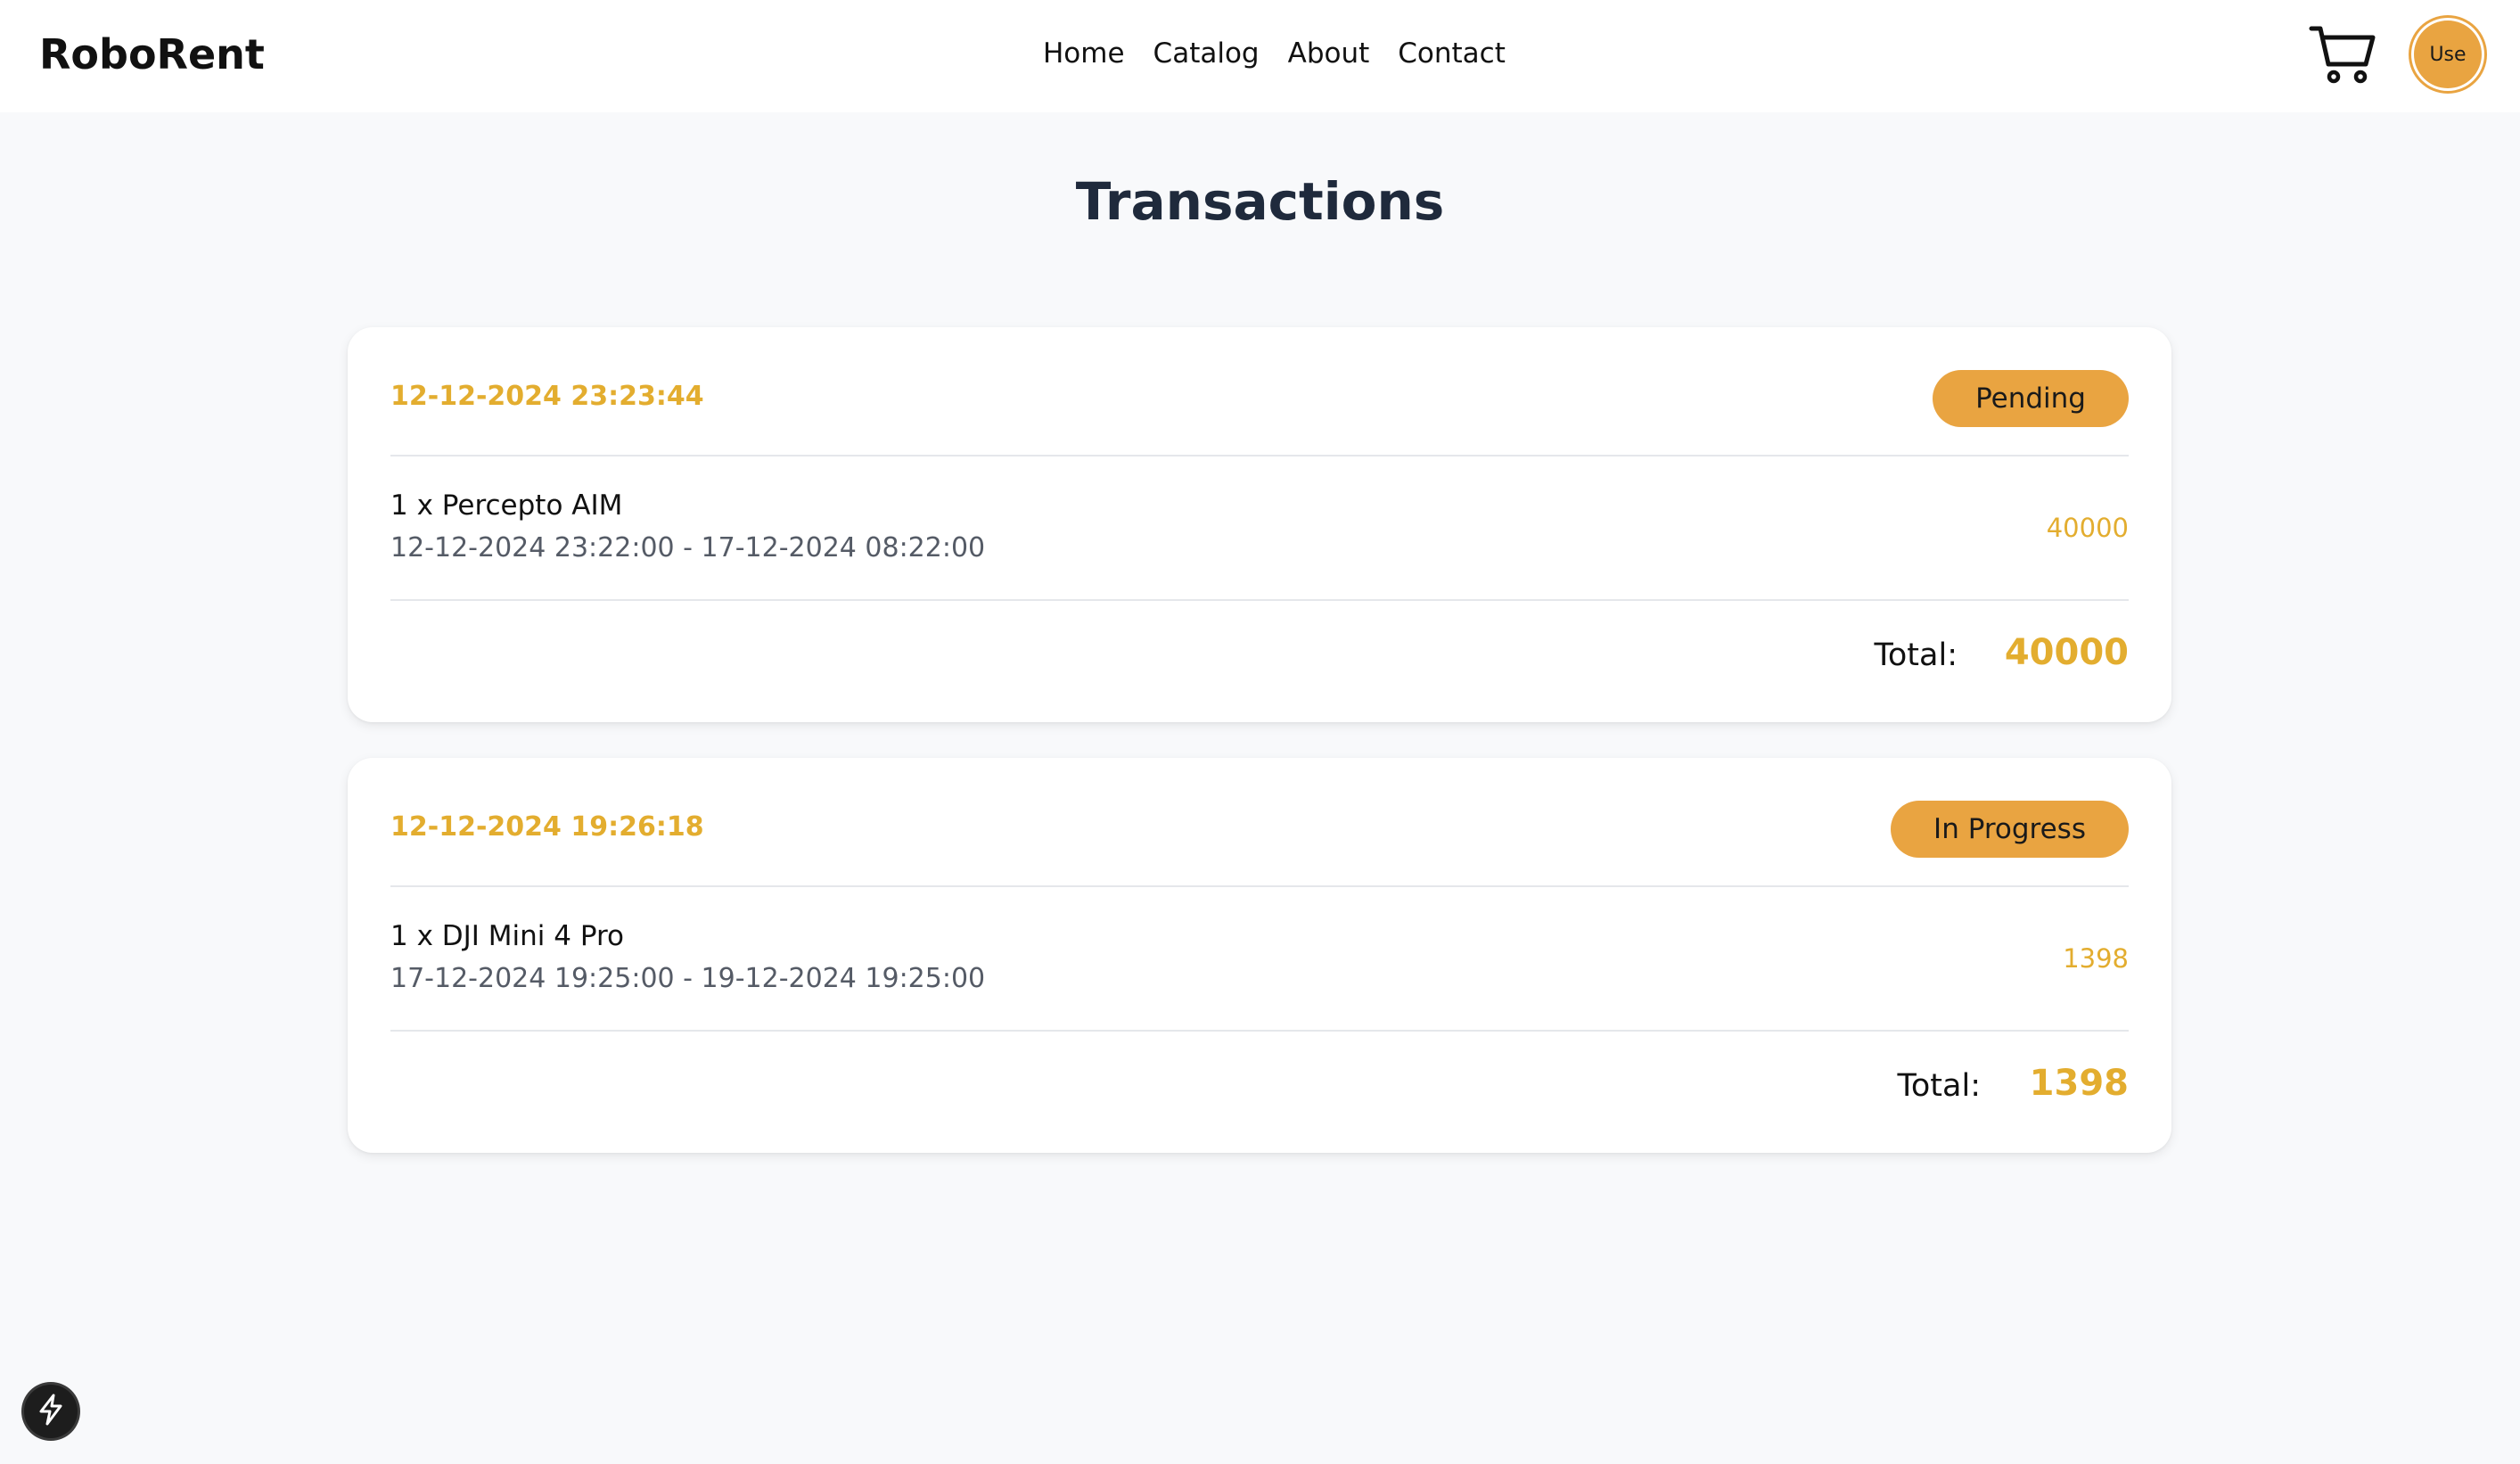 The height and width of the screenshot is (1464, 2520). I want to click on nav-link-catalog: Catalog, so click(1206, 53).